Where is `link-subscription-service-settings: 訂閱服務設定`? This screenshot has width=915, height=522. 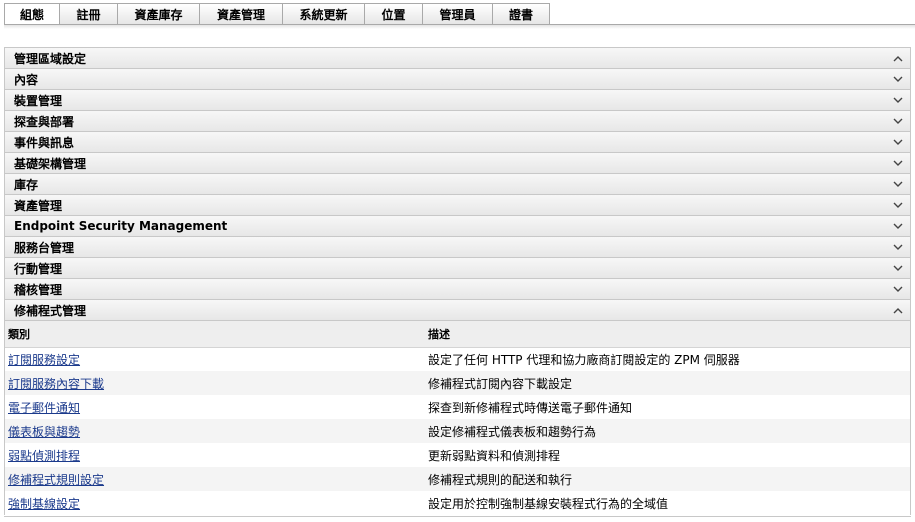
link-subscription-service-settings: 訂閱服務設定 is located at coordinates (44, 360).